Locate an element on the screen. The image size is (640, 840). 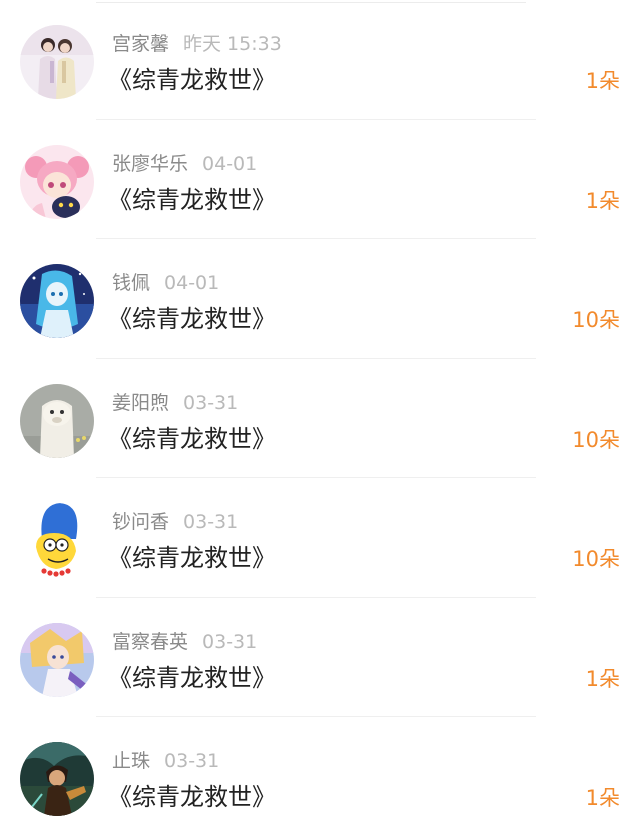
meta-line: 钞问香 03-31 is located at coordinates (175, 522).